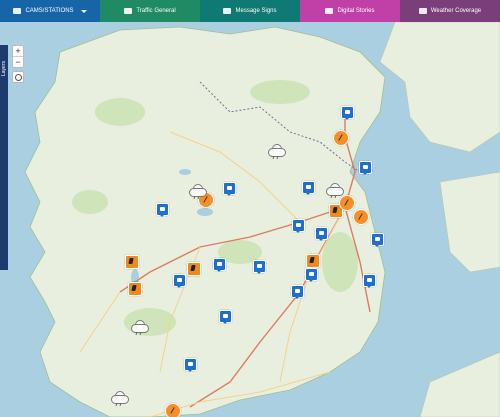 This screenshot has width=500, height=417. I want to click on tab-digital-stories: Digital Stories, so click(350, 11).